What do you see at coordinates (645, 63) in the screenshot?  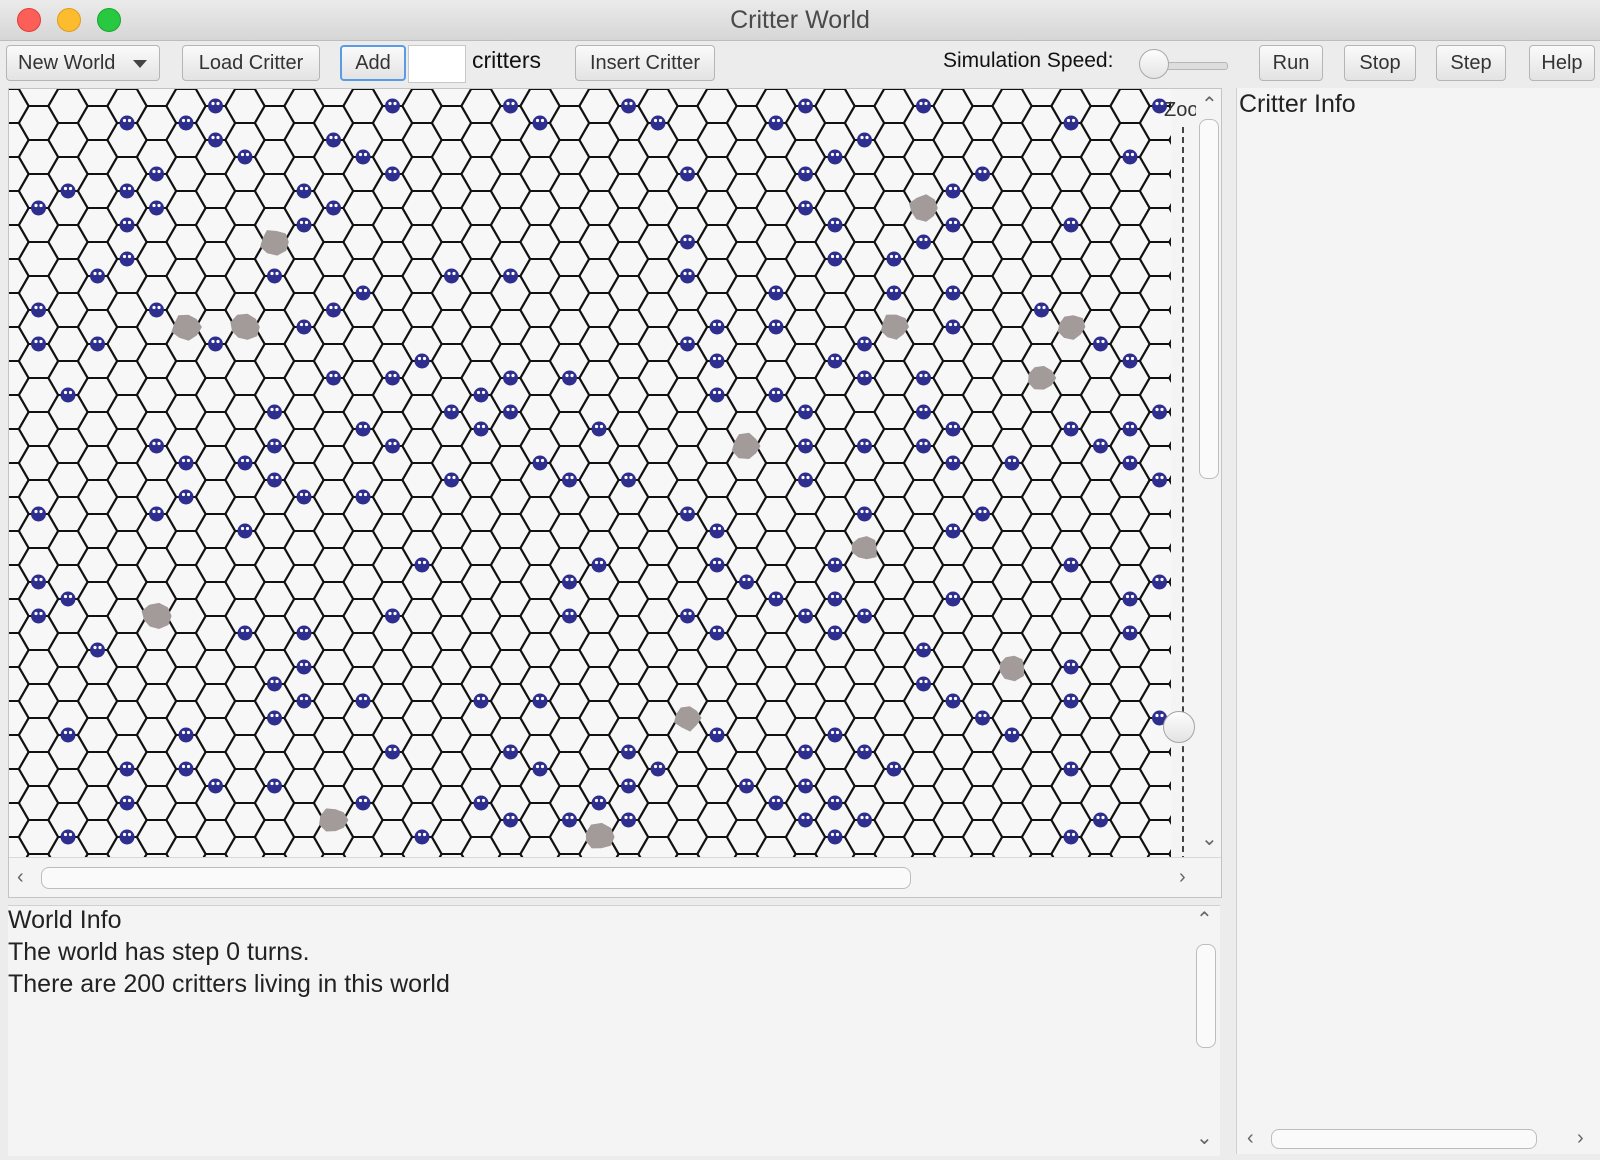 I see `insert-critter-button: Insert Critter` at bounding box center [645, 63].